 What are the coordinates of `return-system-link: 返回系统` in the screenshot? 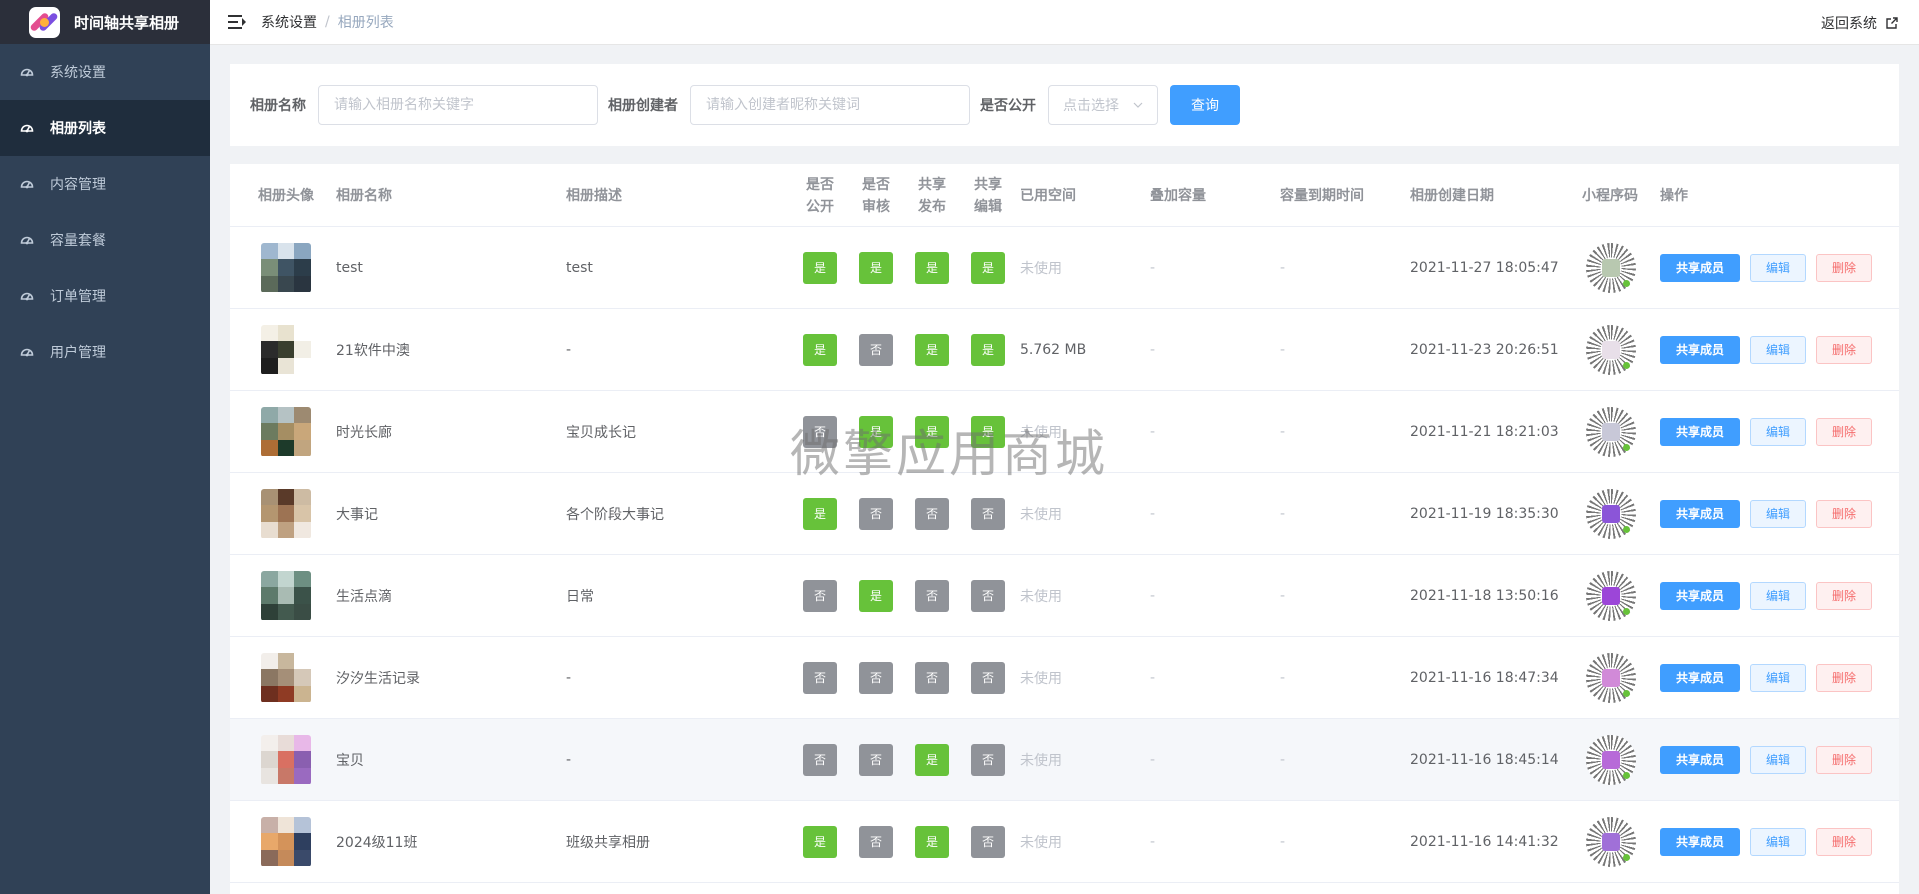 It's located at (1860, 22).